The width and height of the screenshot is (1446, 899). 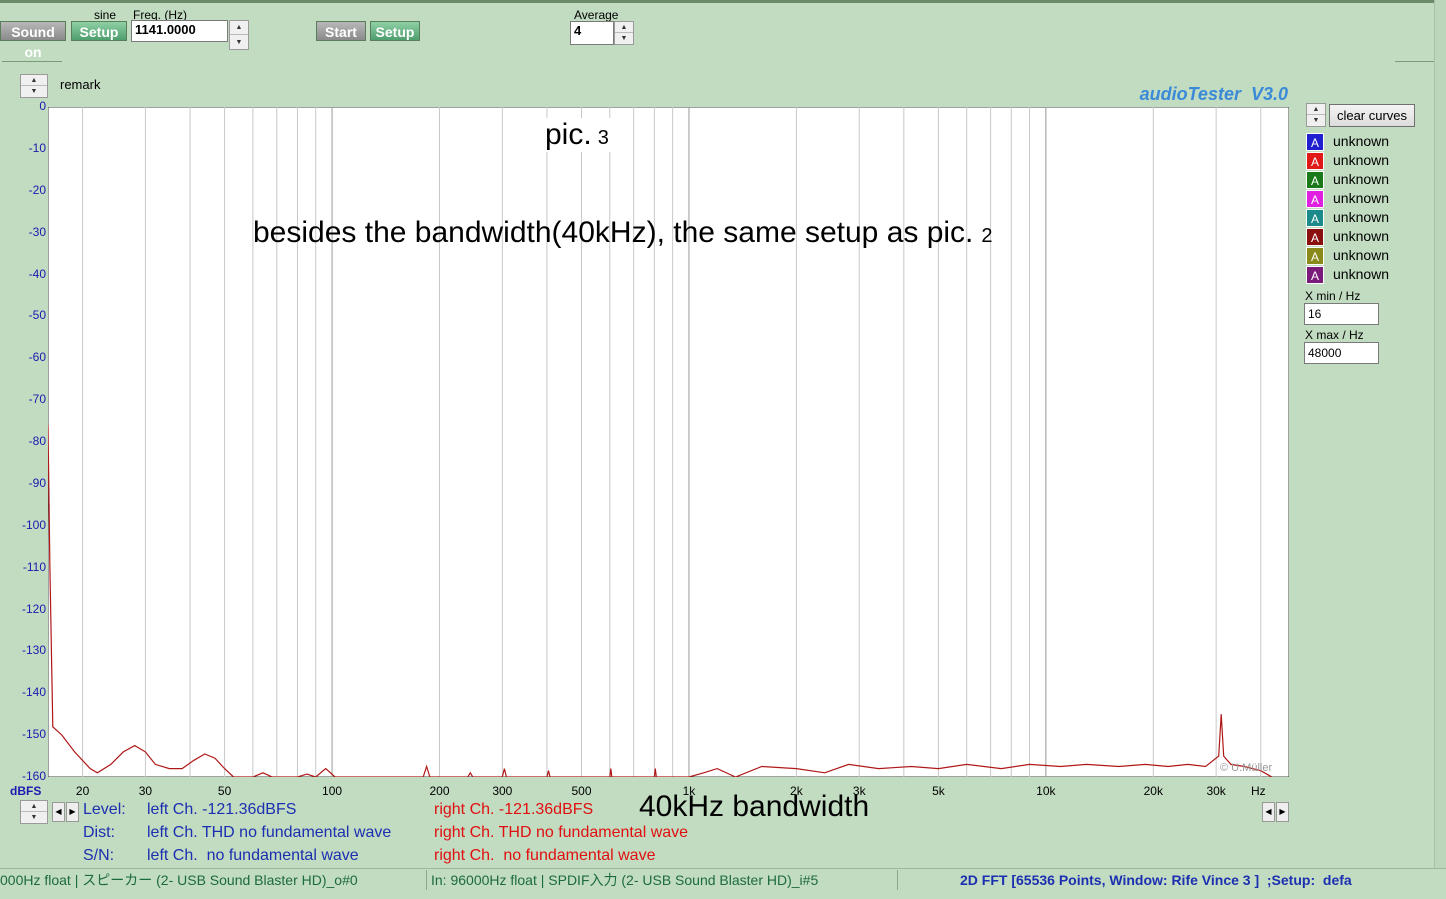 What do you see at coordinates (33, 608) in the screenshot?
I see `y-tick-label: -120` at bounding box center [33, 608].